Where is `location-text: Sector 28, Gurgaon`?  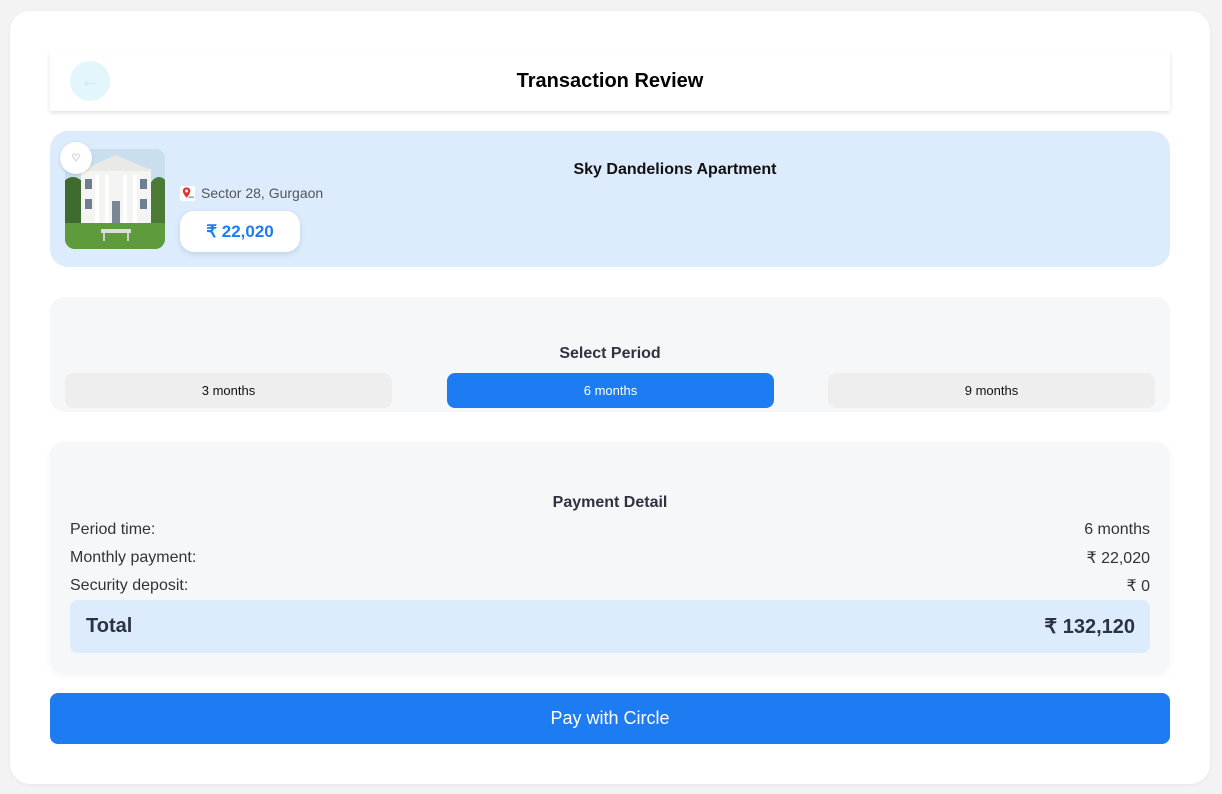
location-text: Sector 28, Gurgaon is located at coordinates (262, 193).